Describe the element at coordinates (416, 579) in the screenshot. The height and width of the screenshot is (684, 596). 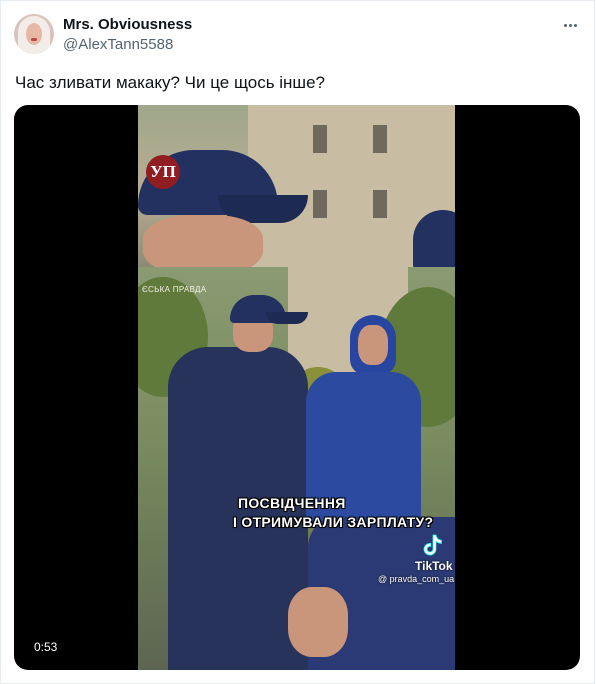
I see `tiktok-handle: @ pravda_com_ua` at that location.